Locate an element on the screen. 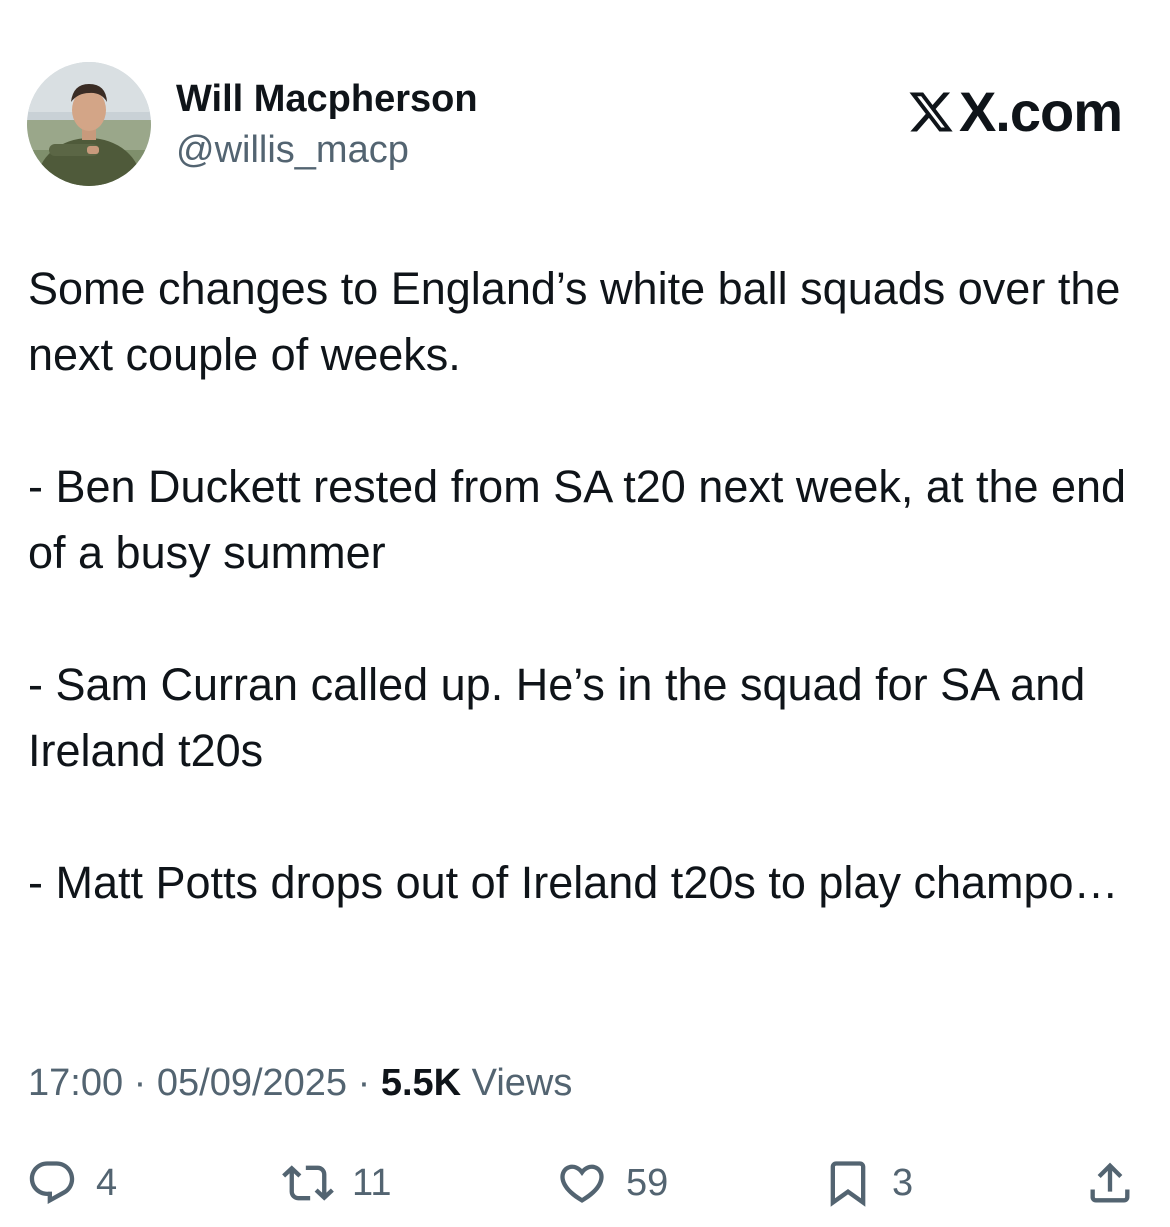 This screenshot has width=1170, height=1227. avatar is located at coordinates (89, 124).